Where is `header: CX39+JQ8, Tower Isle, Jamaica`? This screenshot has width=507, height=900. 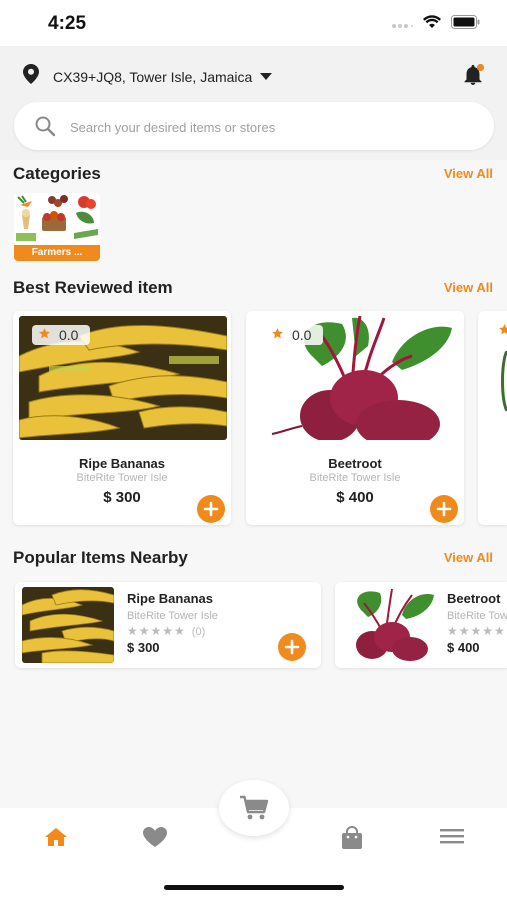
header: CX39+JQ8, Tower Isle, Jamaica is located at coordinates (253, 103).